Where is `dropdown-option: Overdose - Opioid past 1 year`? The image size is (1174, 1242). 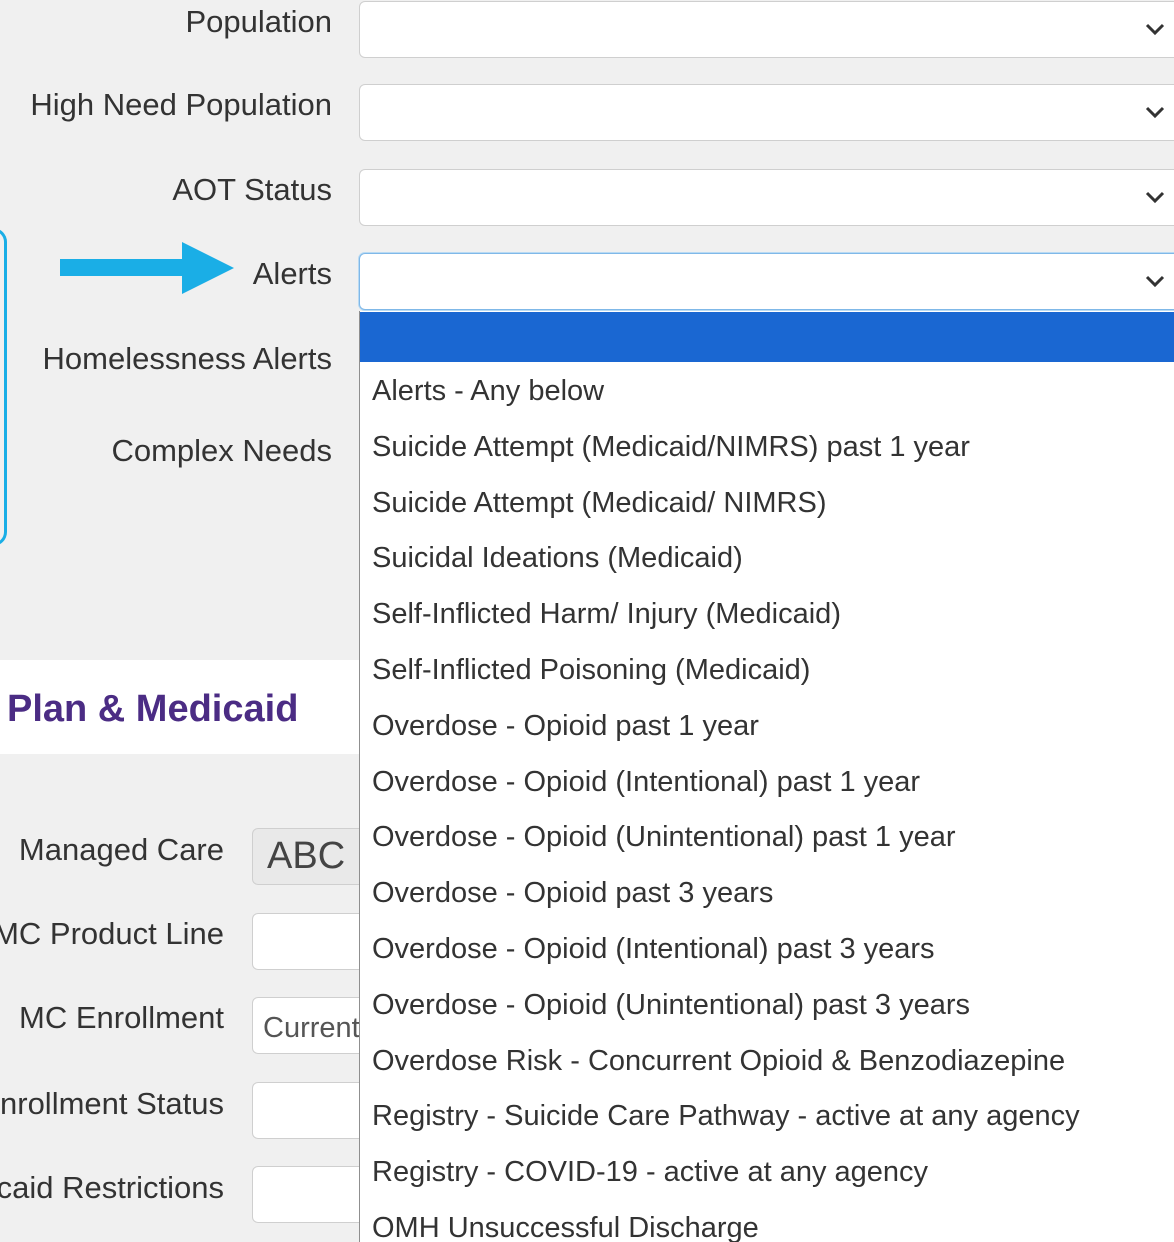
dropdown-option: Overdose - Opioid past 1 year is located at coordinates (767, 725).